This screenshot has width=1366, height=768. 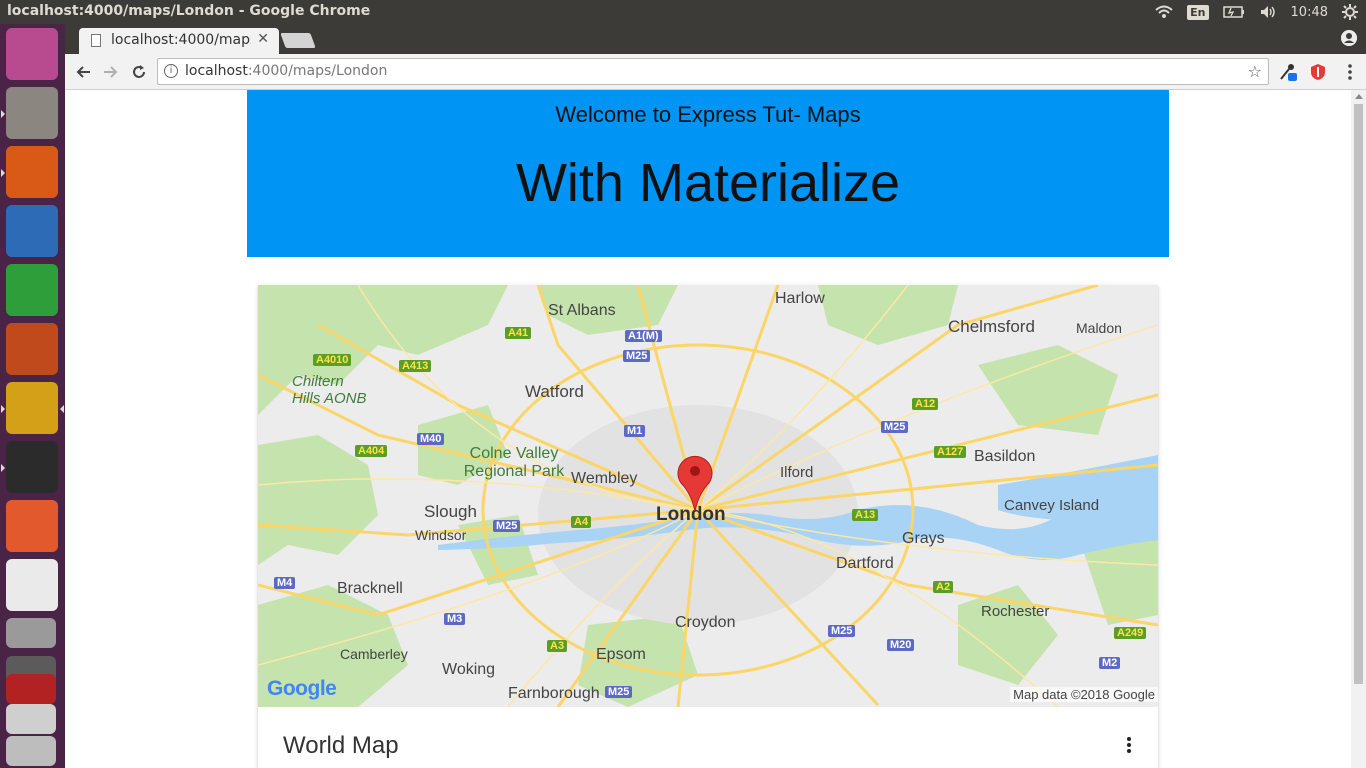 I want to click on road-shield: A13, so click(x=865, y=515).